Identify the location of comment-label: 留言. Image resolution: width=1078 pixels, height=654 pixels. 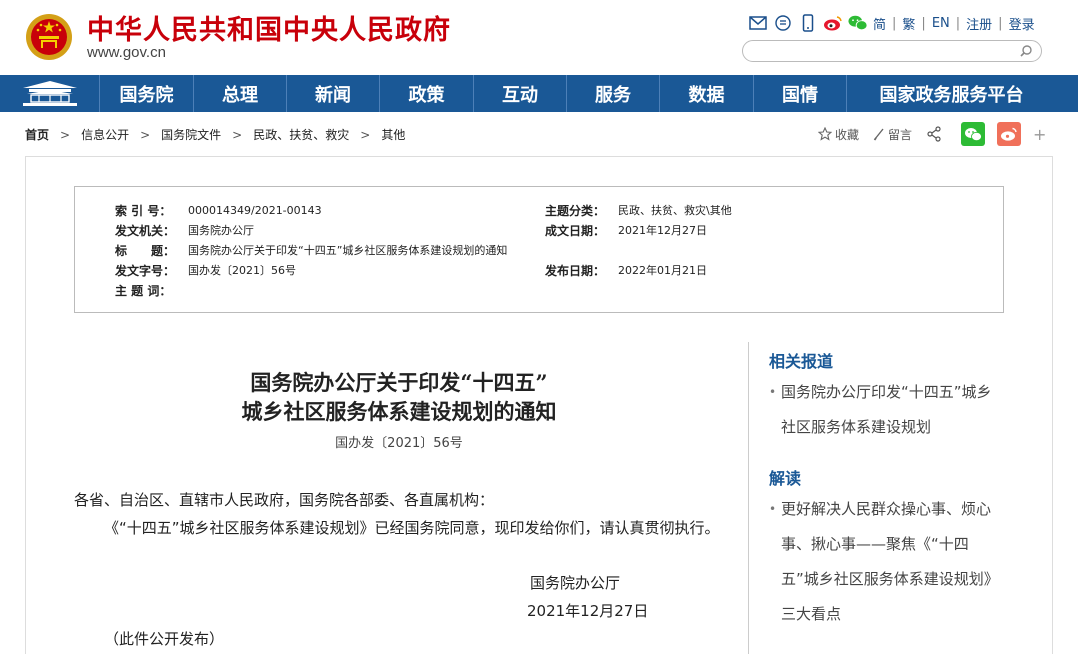
(900, 134).